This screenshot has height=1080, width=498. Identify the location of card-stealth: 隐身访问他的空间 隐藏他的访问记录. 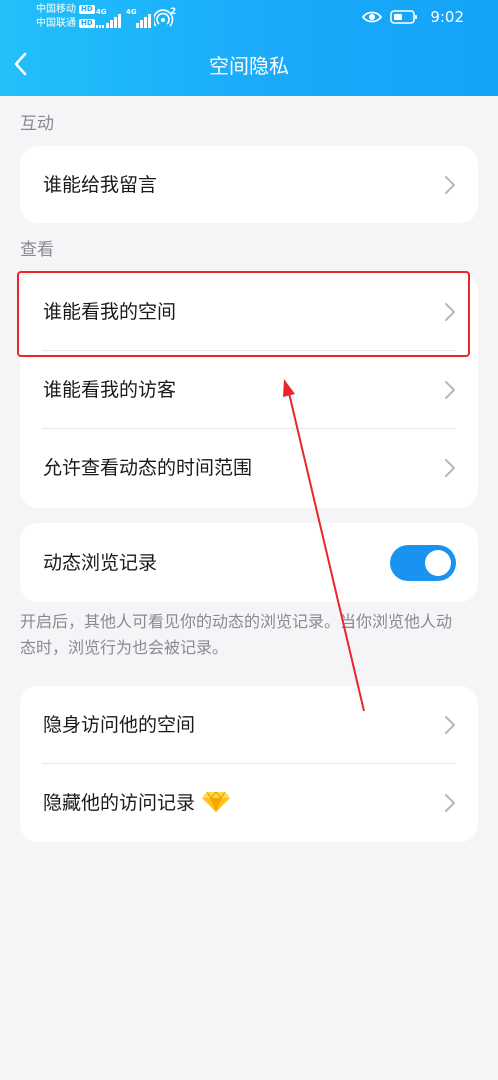
(249, 764).